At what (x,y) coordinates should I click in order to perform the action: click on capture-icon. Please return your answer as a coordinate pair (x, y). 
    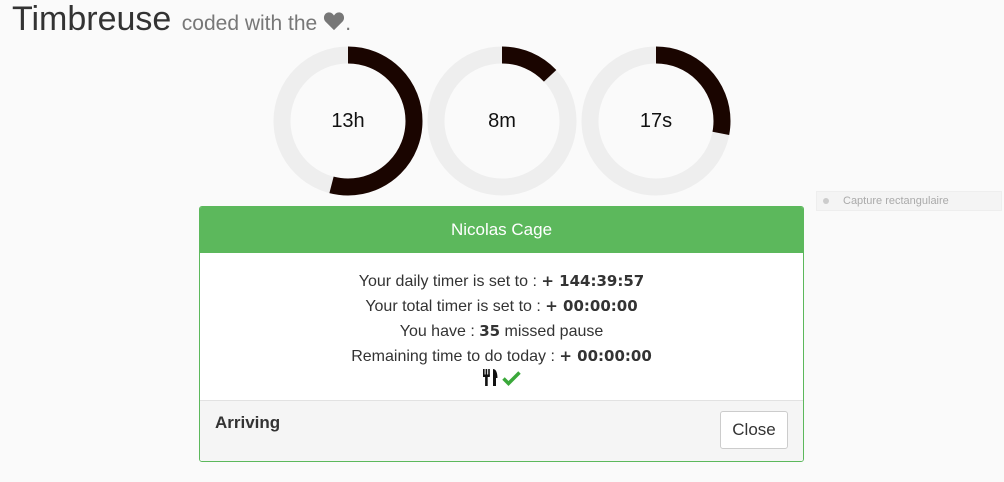
    Looking at the image, I should click on (826, 201).